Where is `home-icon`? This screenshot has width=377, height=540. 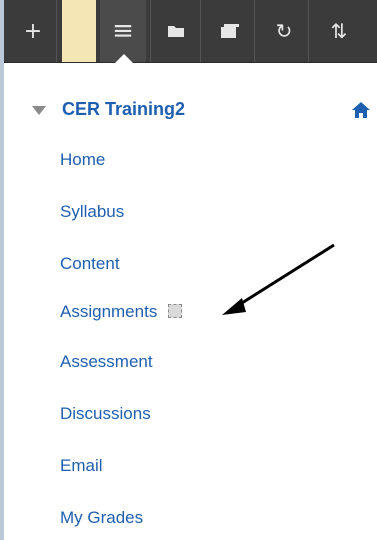
home-icon is located at coordinates (361, 110).